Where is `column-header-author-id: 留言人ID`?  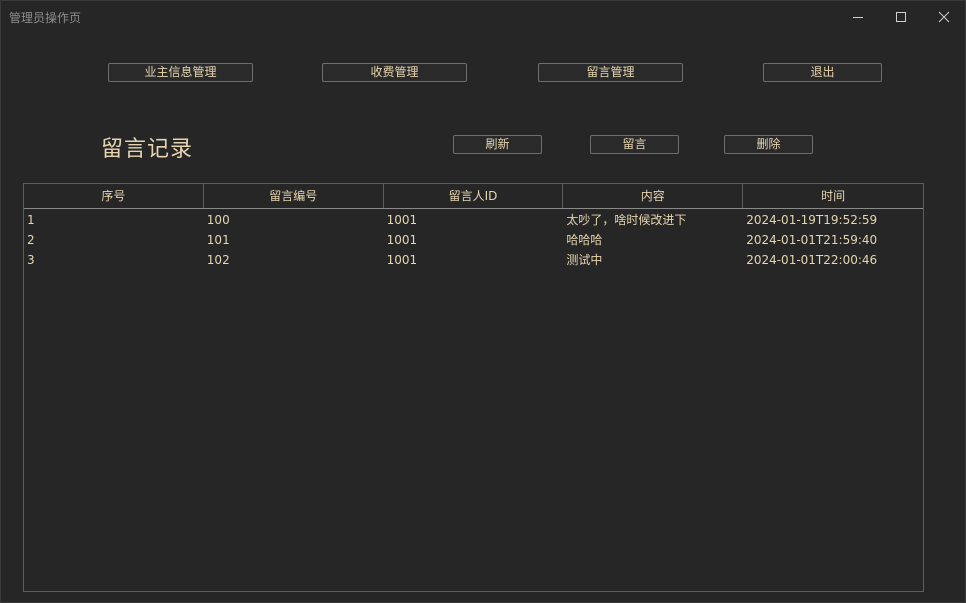 column-header-author-id: 留言人ID is located at coordinates (474, 196).